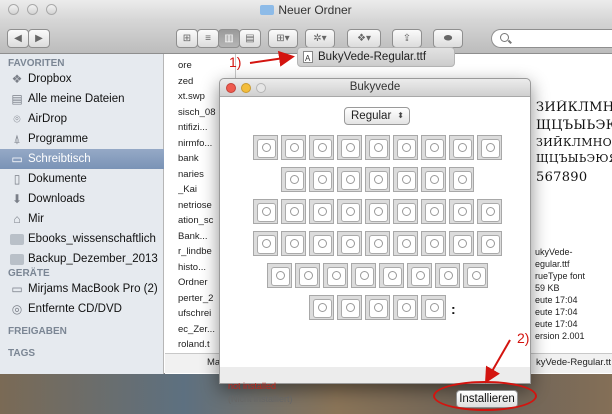 This screenshot has height=414, width=612. I want to click on downloads-icon: ⬇, so click(17, 199).